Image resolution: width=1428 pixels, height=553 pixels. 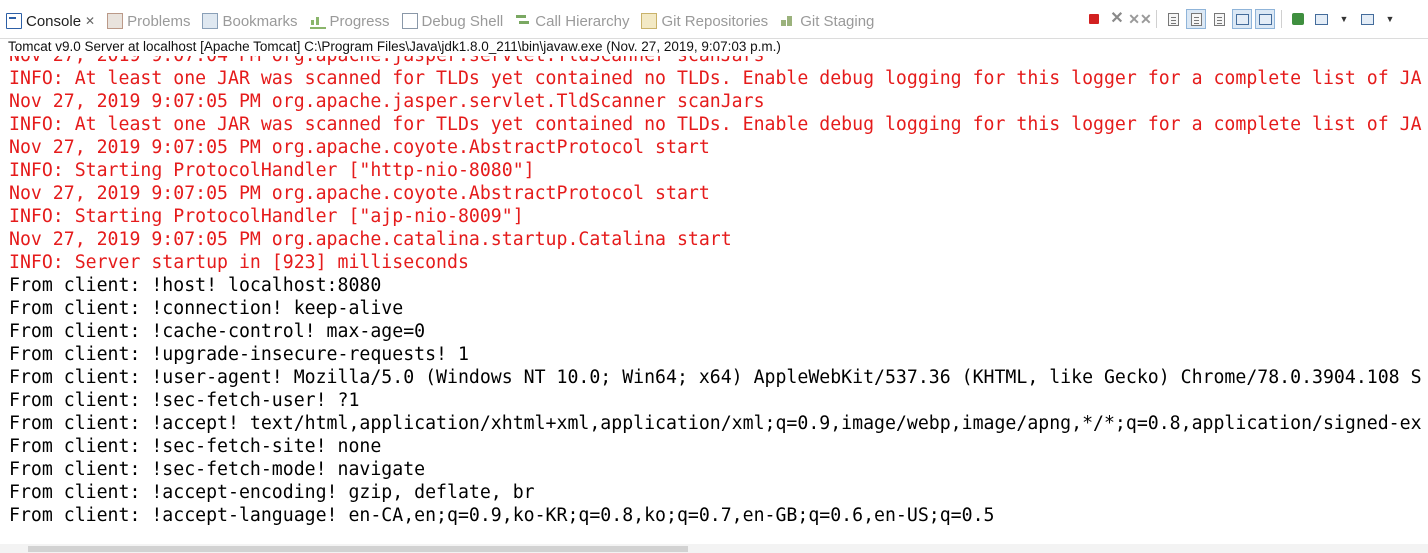 I want to click on pin-icon, so click(x=1298, y=19).